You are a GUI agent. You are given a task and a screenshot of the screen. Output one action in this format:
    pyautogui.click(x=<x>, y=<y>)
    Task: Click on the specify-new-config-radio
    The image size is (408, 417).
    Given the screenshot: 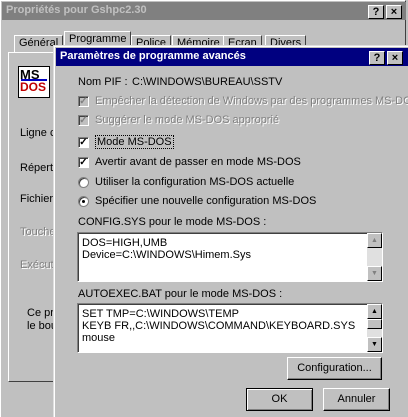 What is the action you would take?
    pyautogui.click(x=83, y=201)
    